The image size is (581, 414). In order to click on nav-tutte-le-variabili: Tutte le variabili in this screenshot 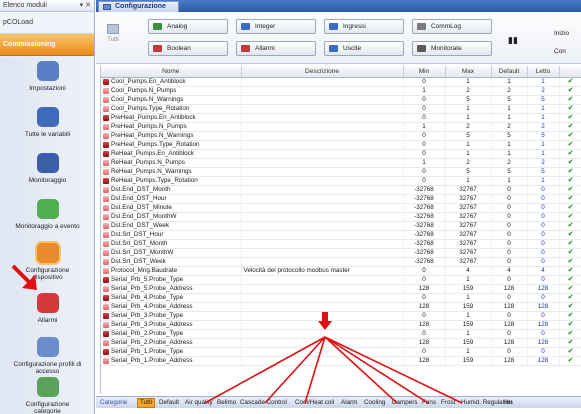, I will do `click(47, 122)`.